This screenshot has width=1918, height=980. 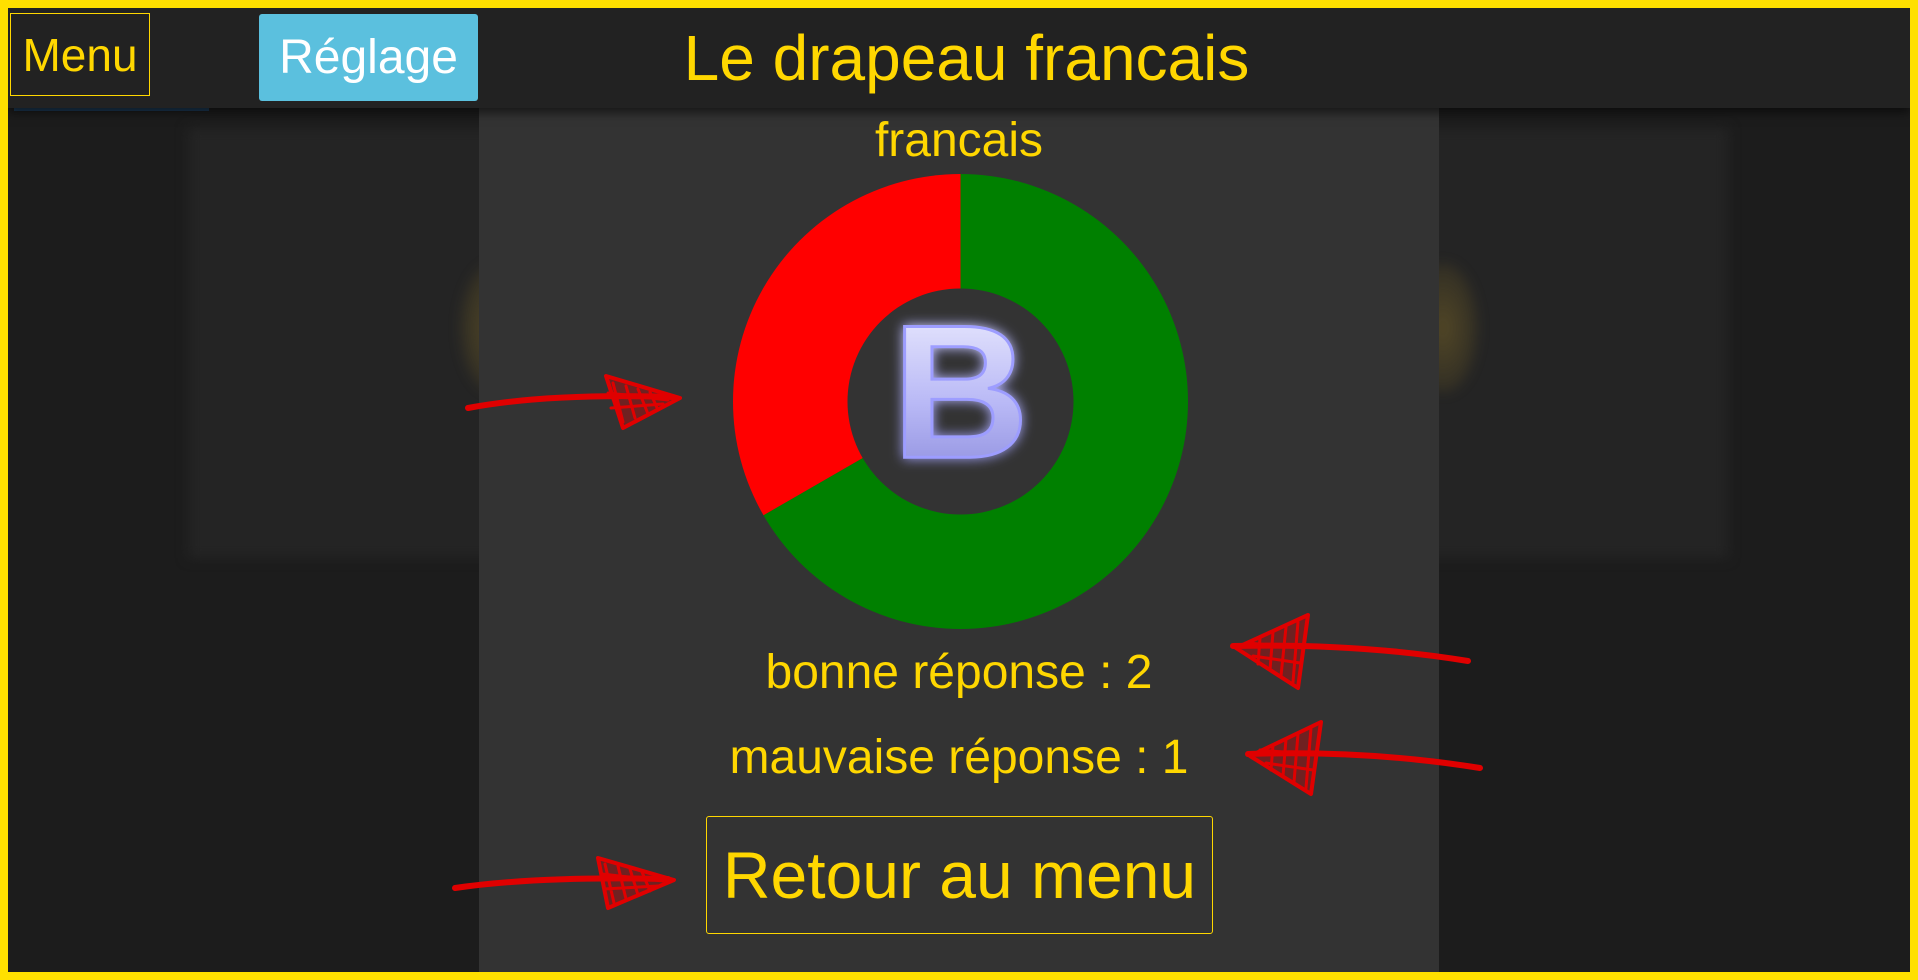 What do you see at coordinates (80, 54) in the screenshot?
I see `menu-button: Menu` at bounding box center [80, 54].